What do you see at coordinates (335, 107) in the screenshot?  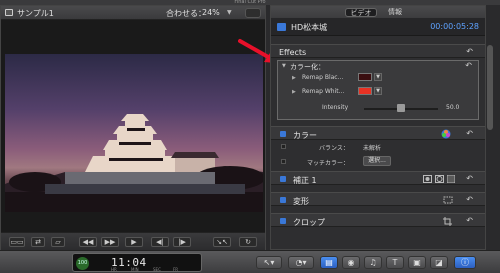 I see `intensity-label: Intensity` at bounding box center [335, 107].